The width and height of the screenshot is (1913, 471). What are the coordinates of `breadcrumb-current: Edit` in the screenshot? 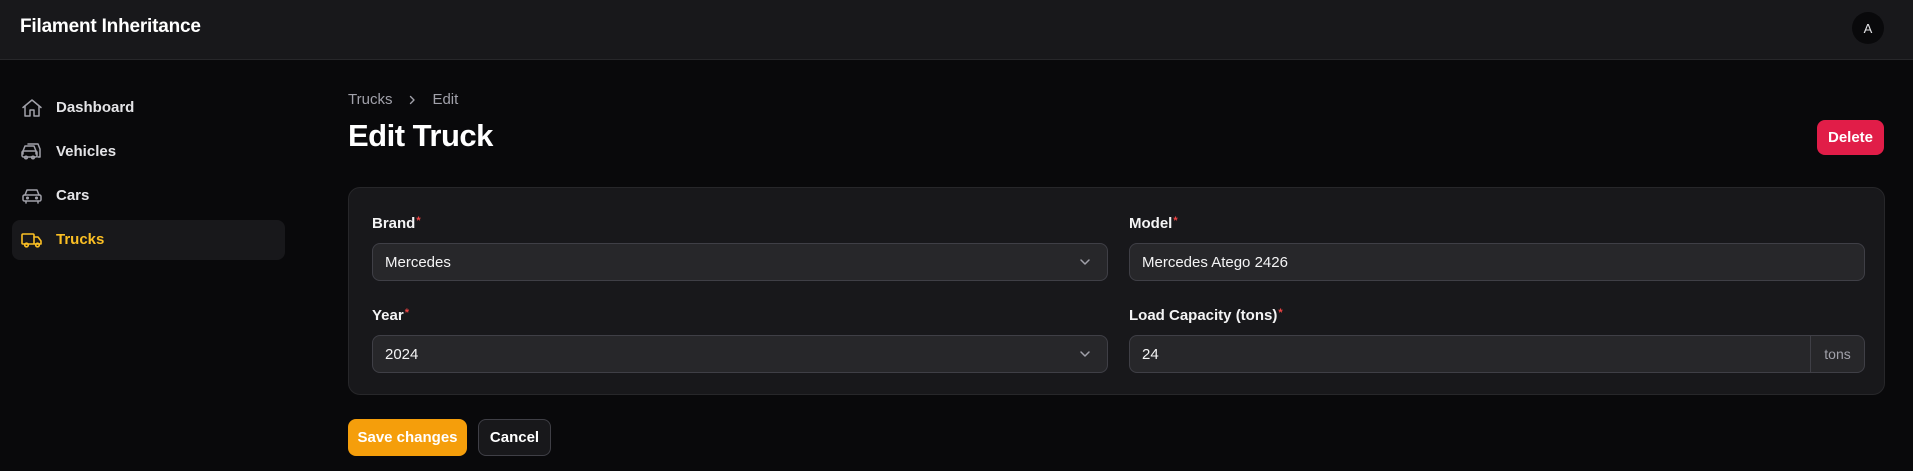 It's located at (445, 99).